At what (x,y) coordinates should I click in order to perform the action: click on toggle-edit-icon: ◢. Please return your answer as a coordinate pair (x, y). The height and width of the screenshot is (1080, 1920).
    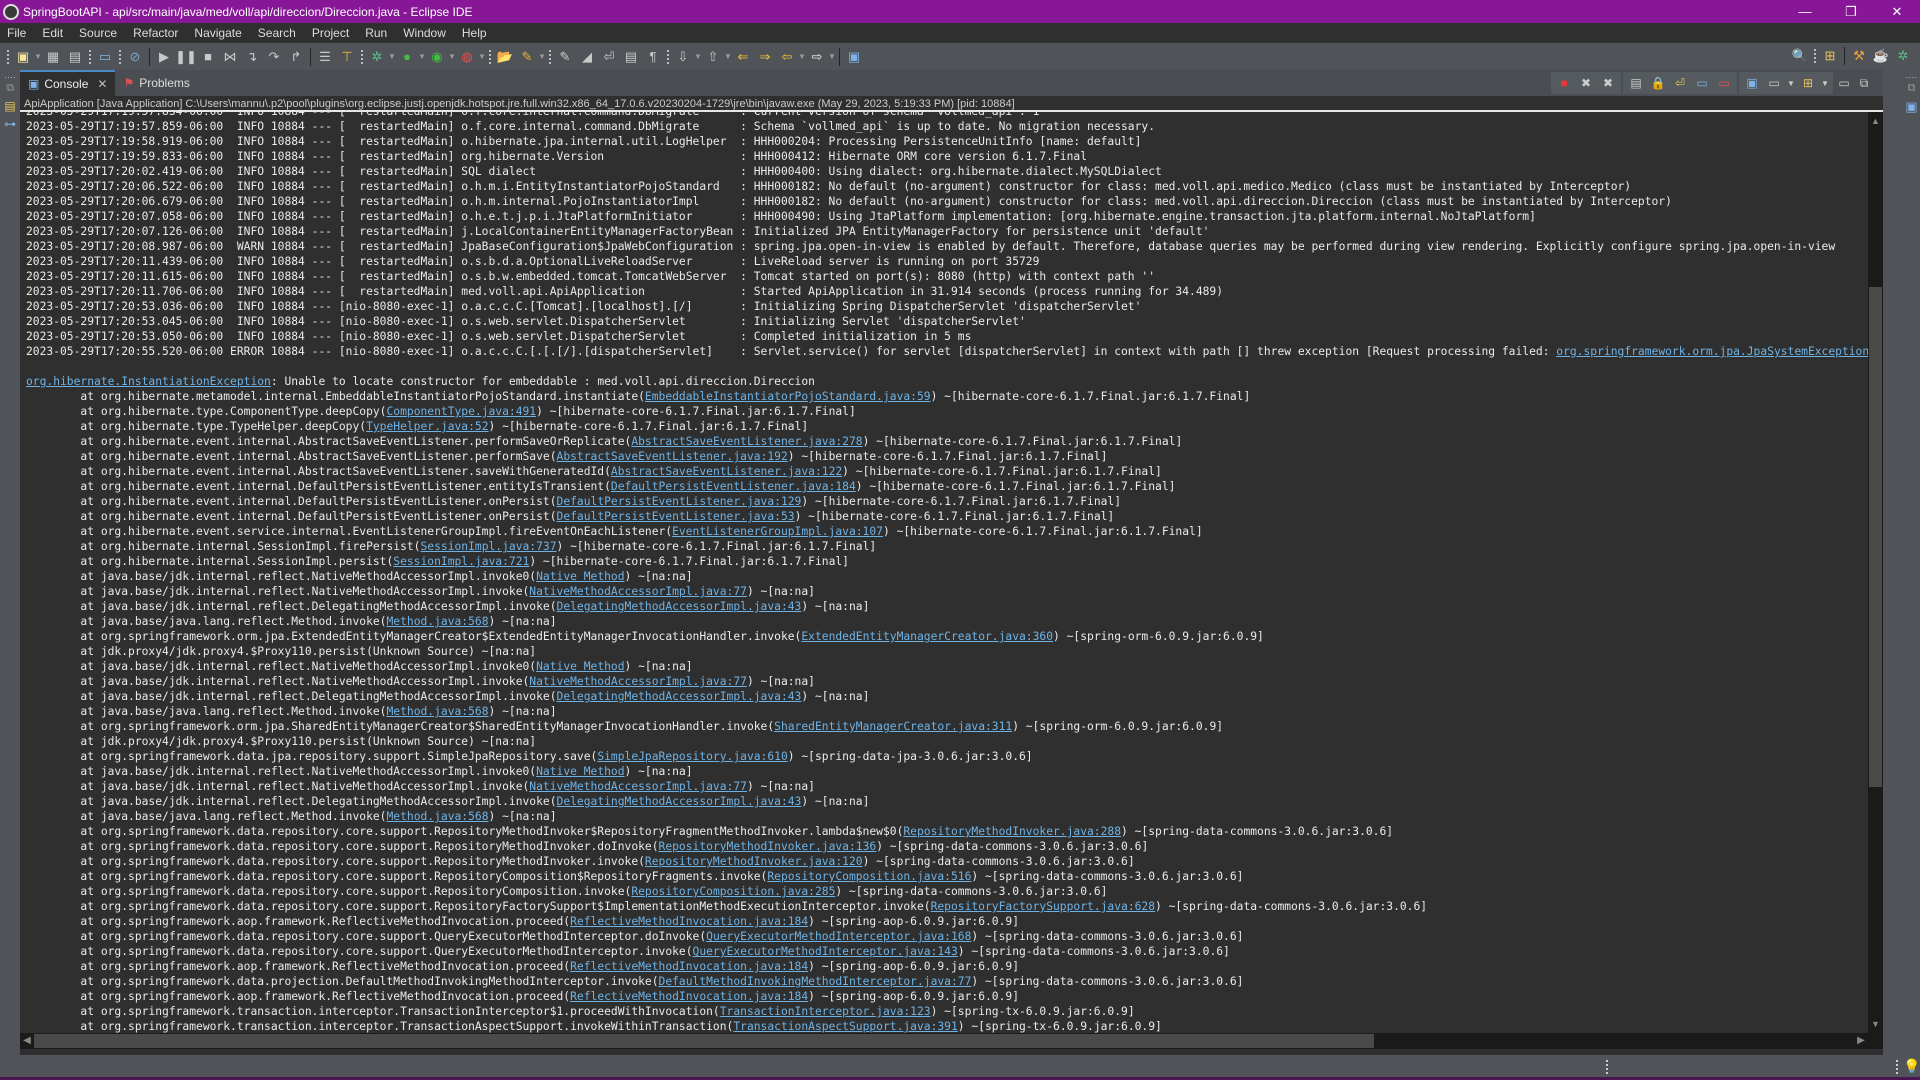
    Looking at the image, I should click on (587, 57).